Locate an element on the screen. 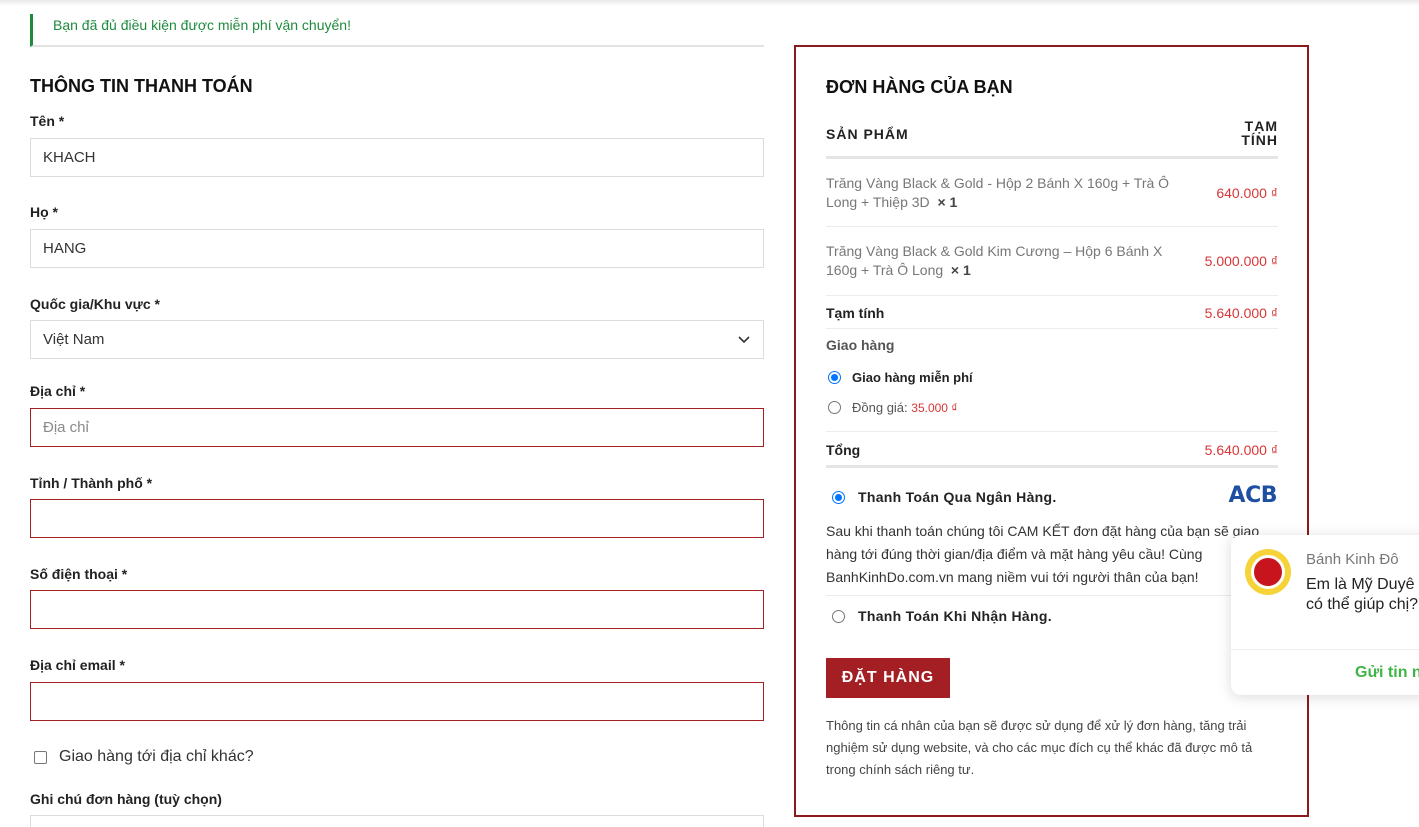  subtotal-value: 5.640.000 ₫ is located at coordinates (1241, 313).